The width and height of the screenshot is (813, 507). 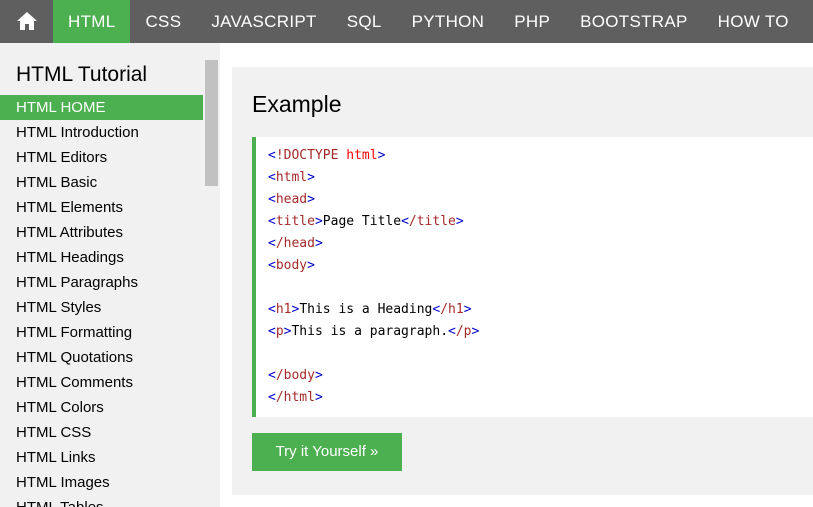 I want to click on nav-item-more: M, so click(x=808, y=21).